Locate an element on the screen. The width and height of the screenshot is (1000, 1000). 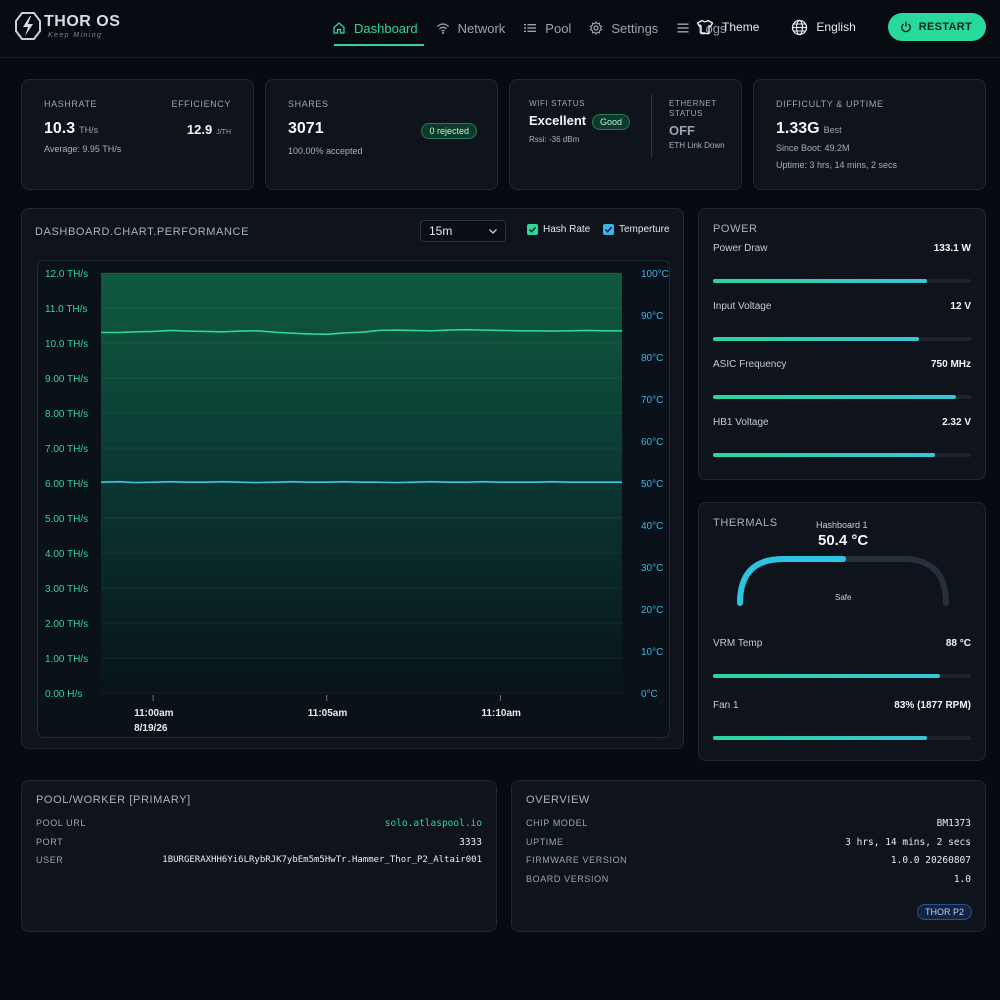
y-right-tick-label: 30°C is located at coordinates (652, 568).